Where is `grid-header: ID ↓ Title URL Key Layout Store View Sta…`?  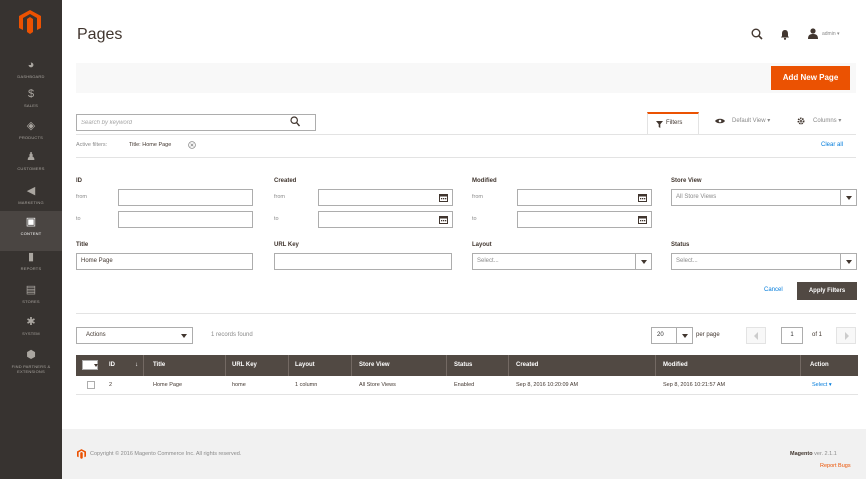
grid-header: ID ↓ Title URL Key Layout Store View Sta… is located at coordinates (467, 365).